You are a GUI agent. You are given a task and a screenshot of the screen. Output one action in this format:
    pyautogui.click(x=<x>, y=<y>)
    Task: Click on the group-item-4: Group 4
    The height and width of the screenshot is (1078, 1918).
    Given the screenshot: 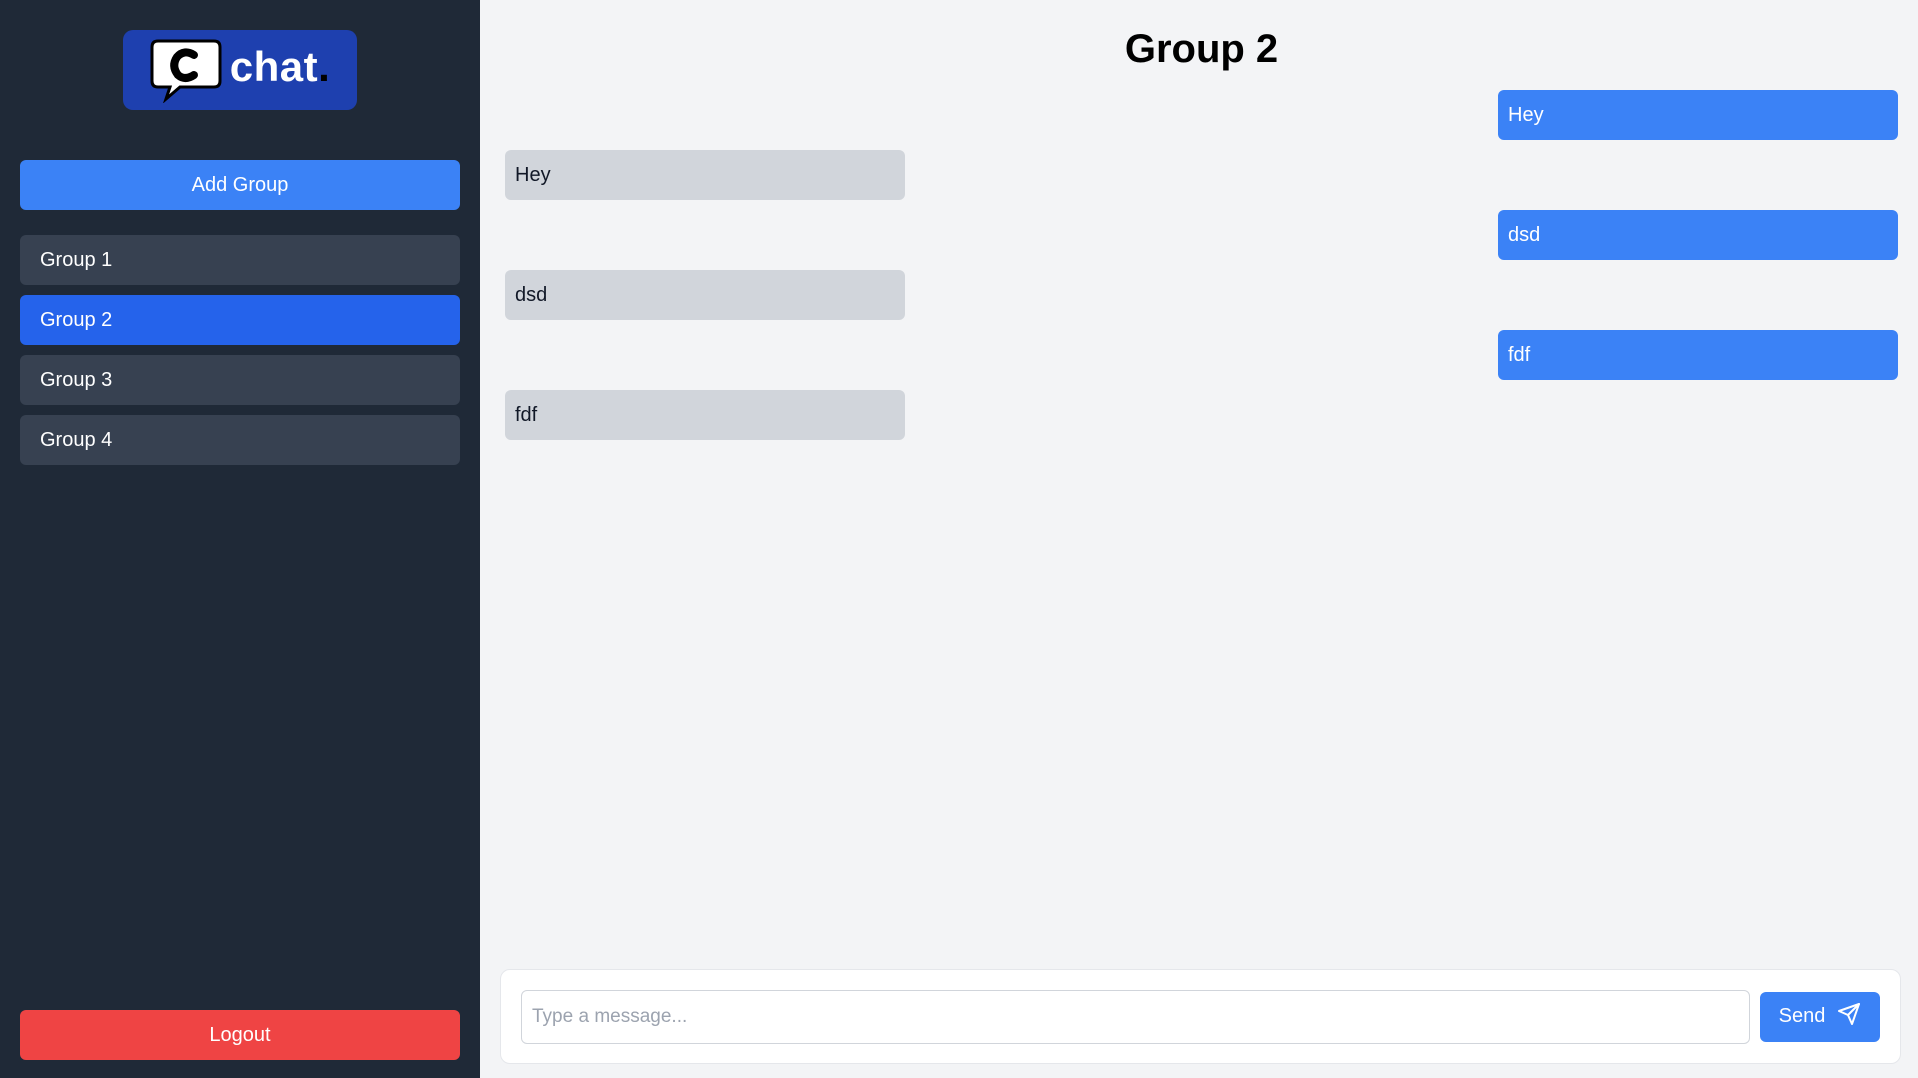 What is the action you would take?
    pyautogui.click(x=240, y=440)
    